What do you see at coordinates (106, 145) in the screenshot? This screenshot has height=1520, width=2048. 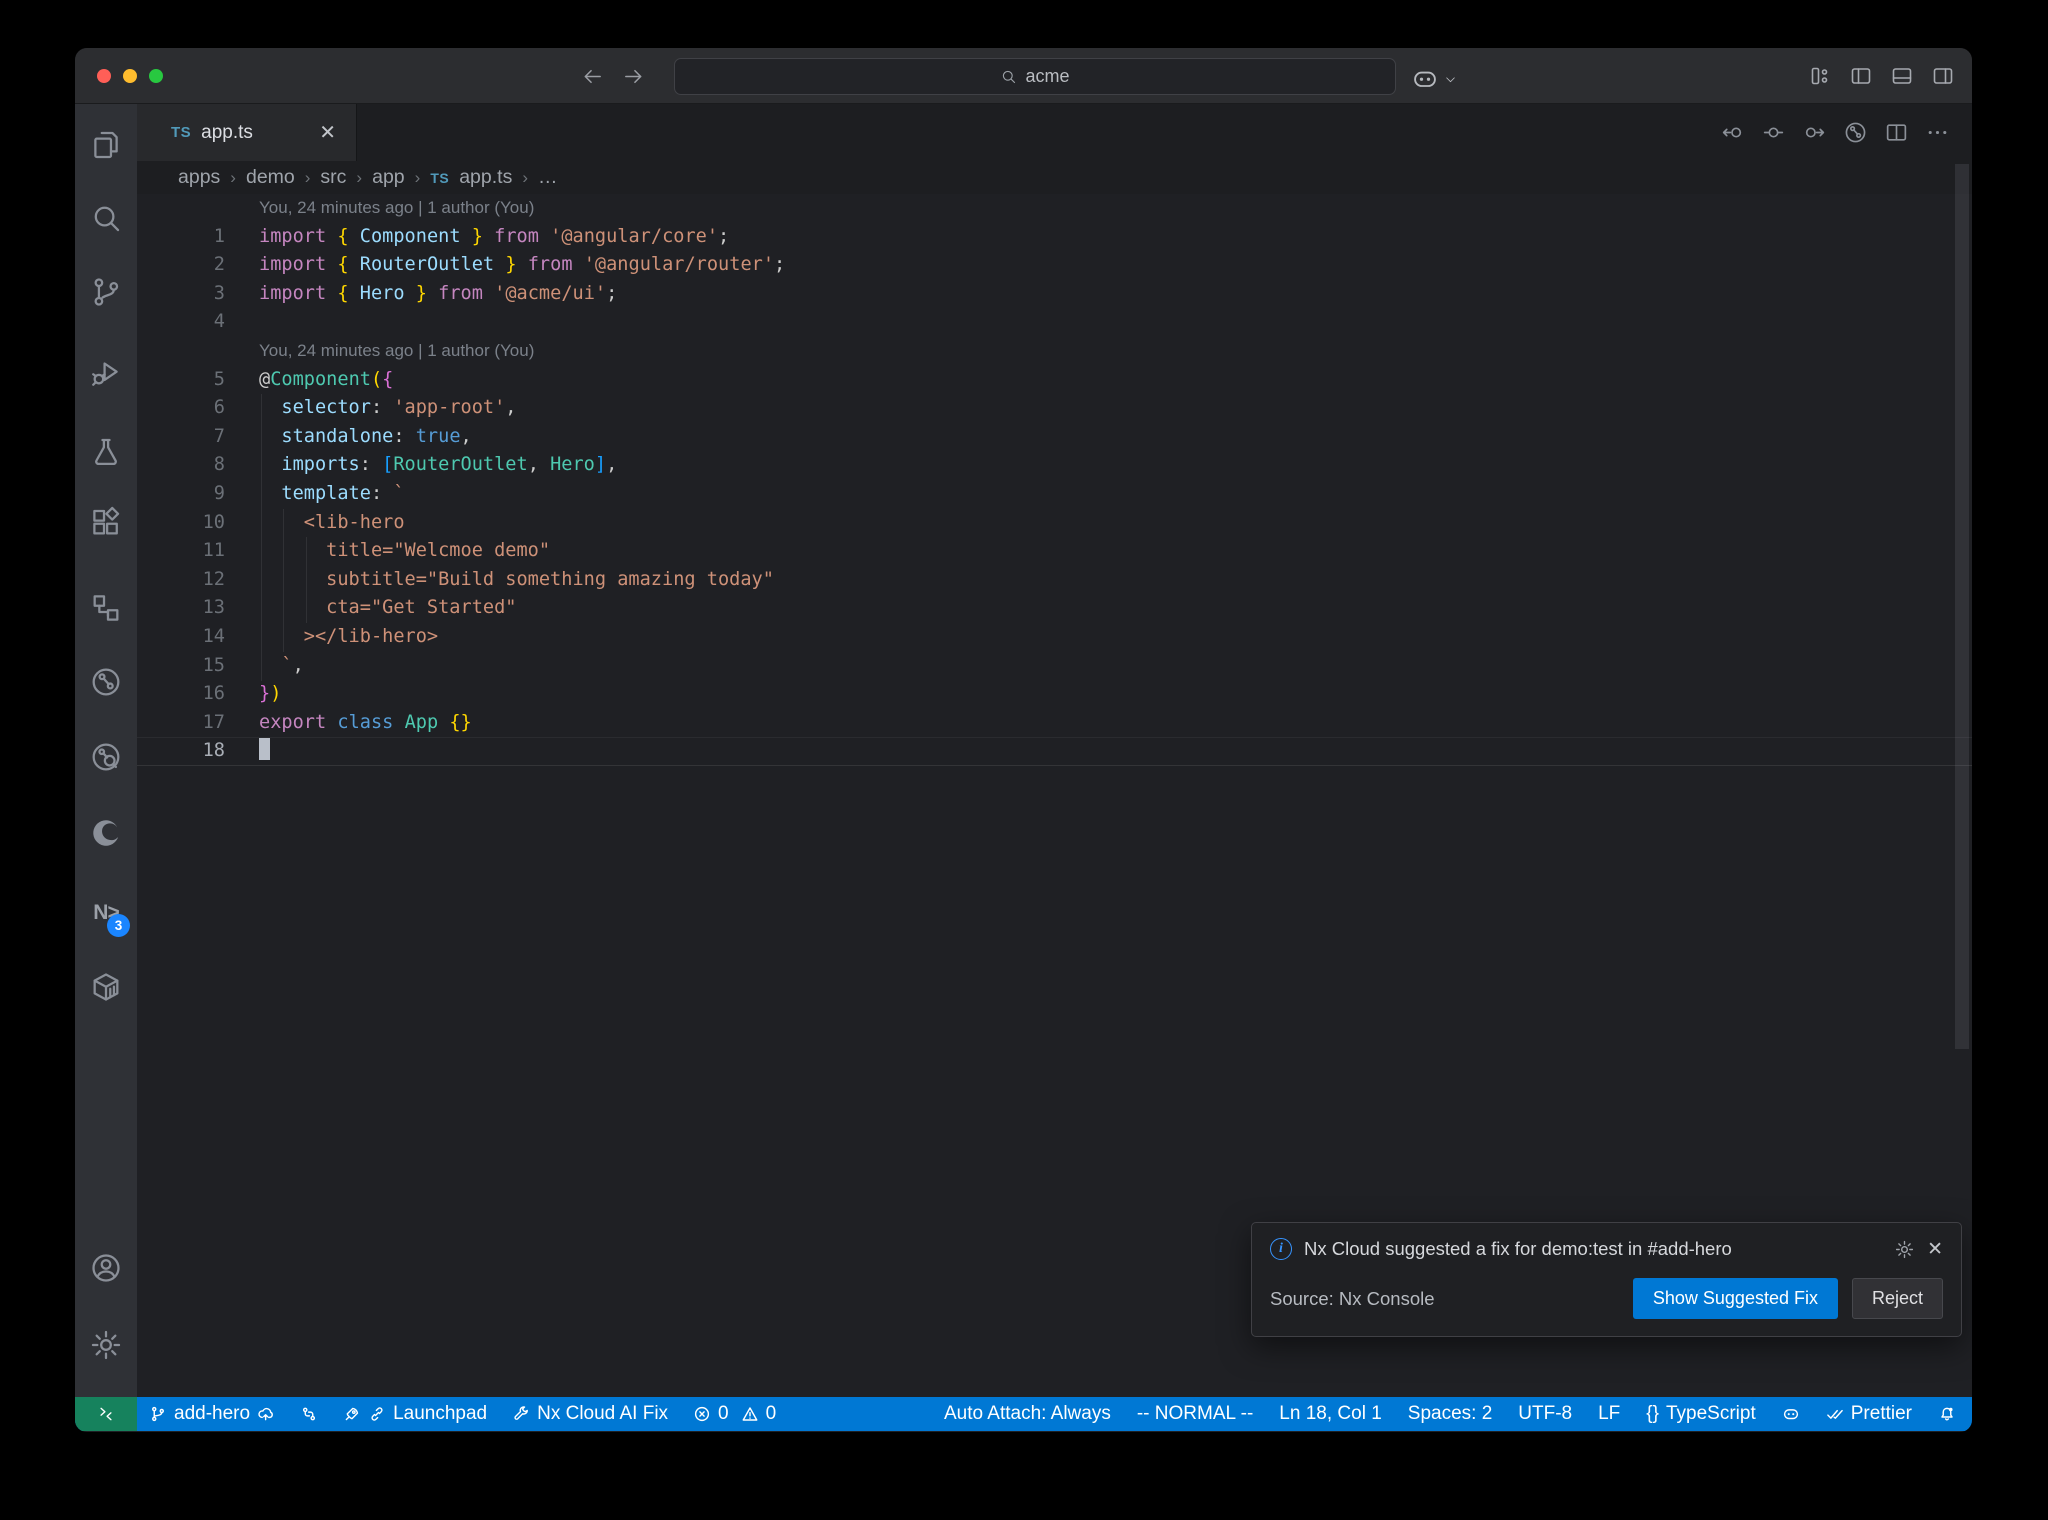 I see `explorer-icon` at bounding box center [106, 145].